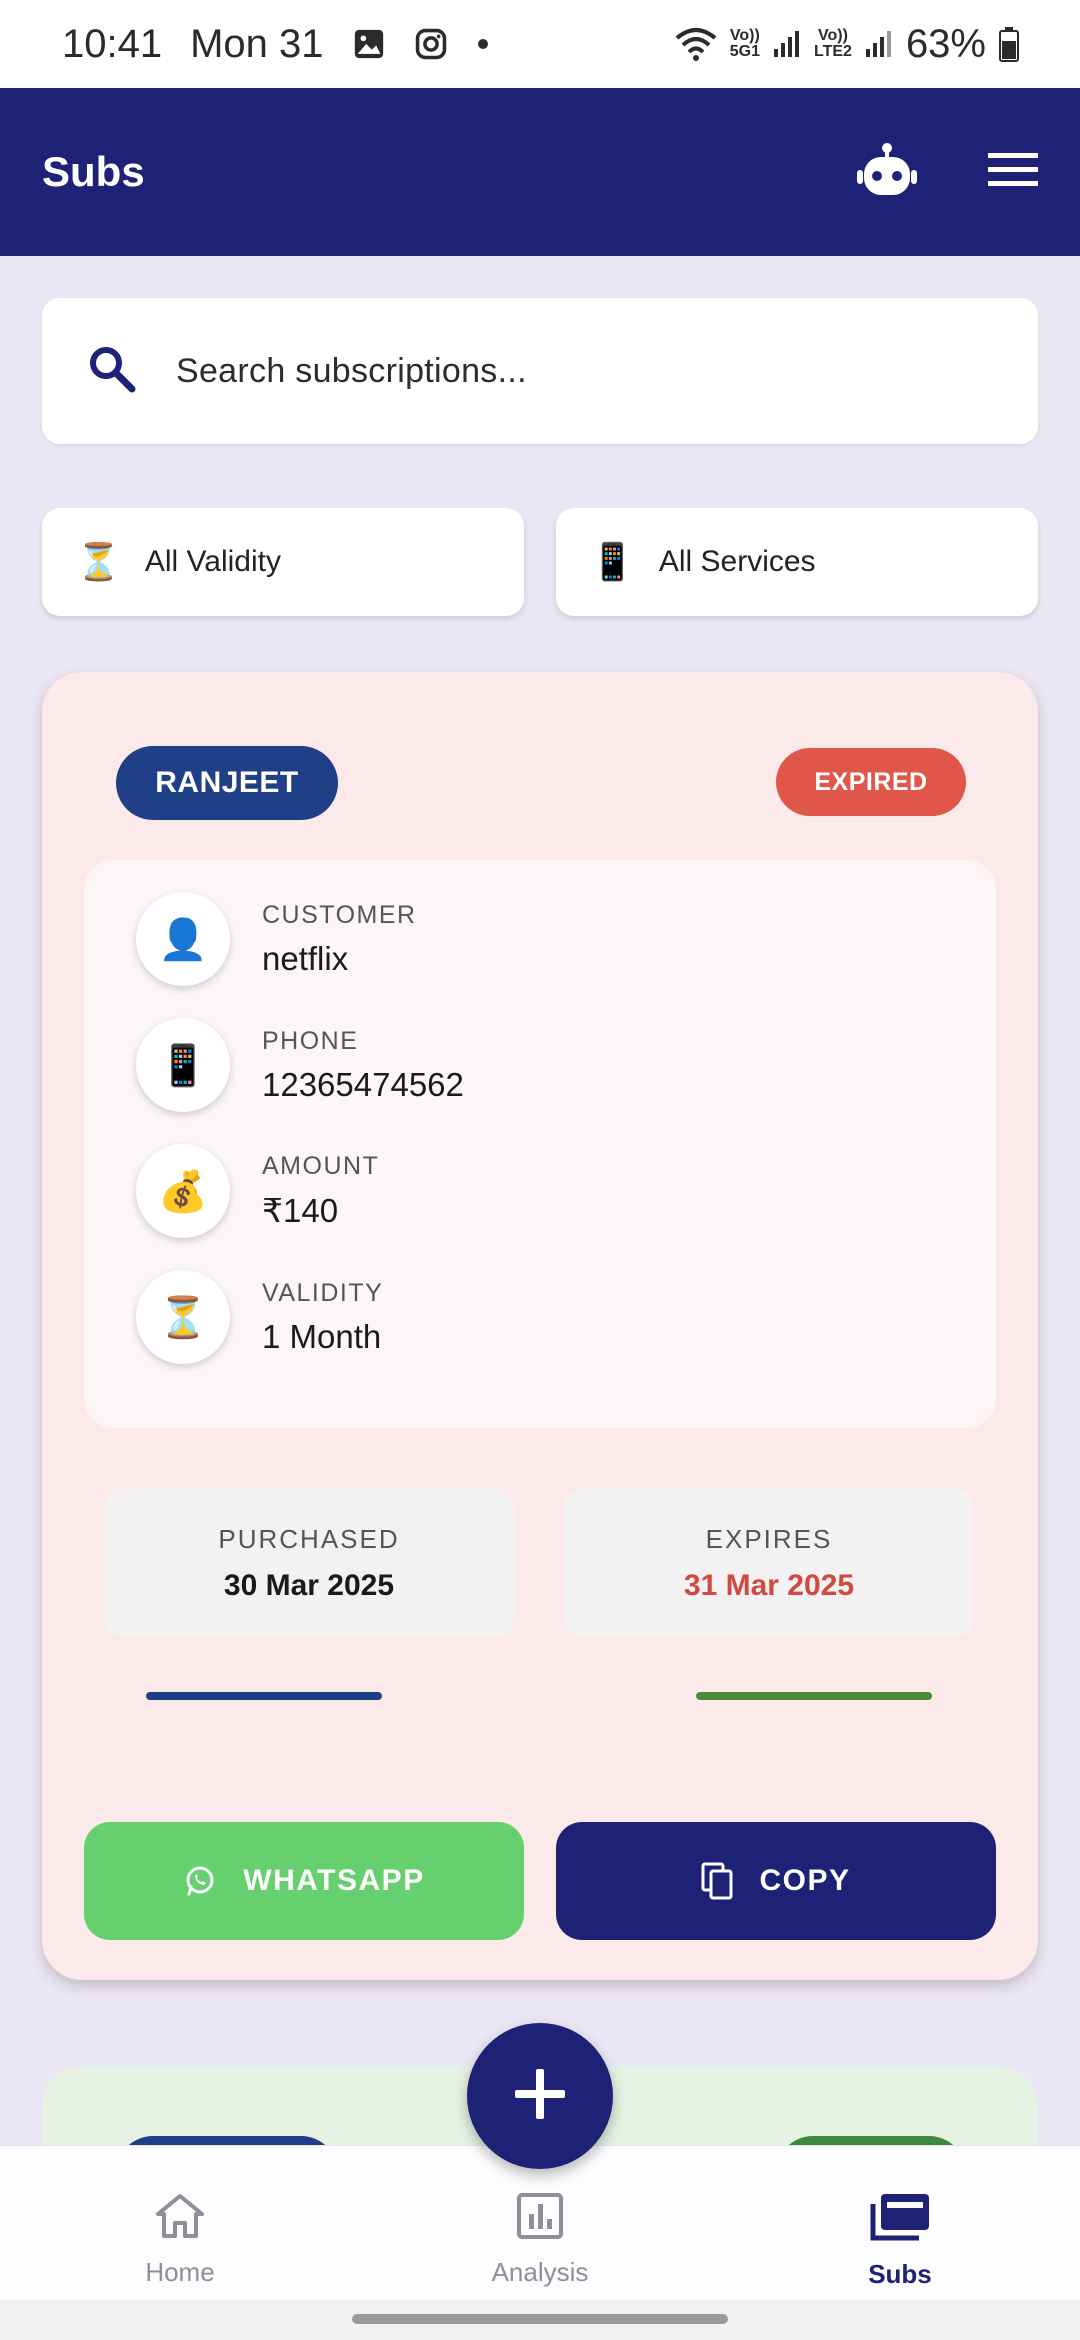 The width and height of the screenshot is (1080, 2340). I want to click on services-filter-label: All Services, so click(737, 561).